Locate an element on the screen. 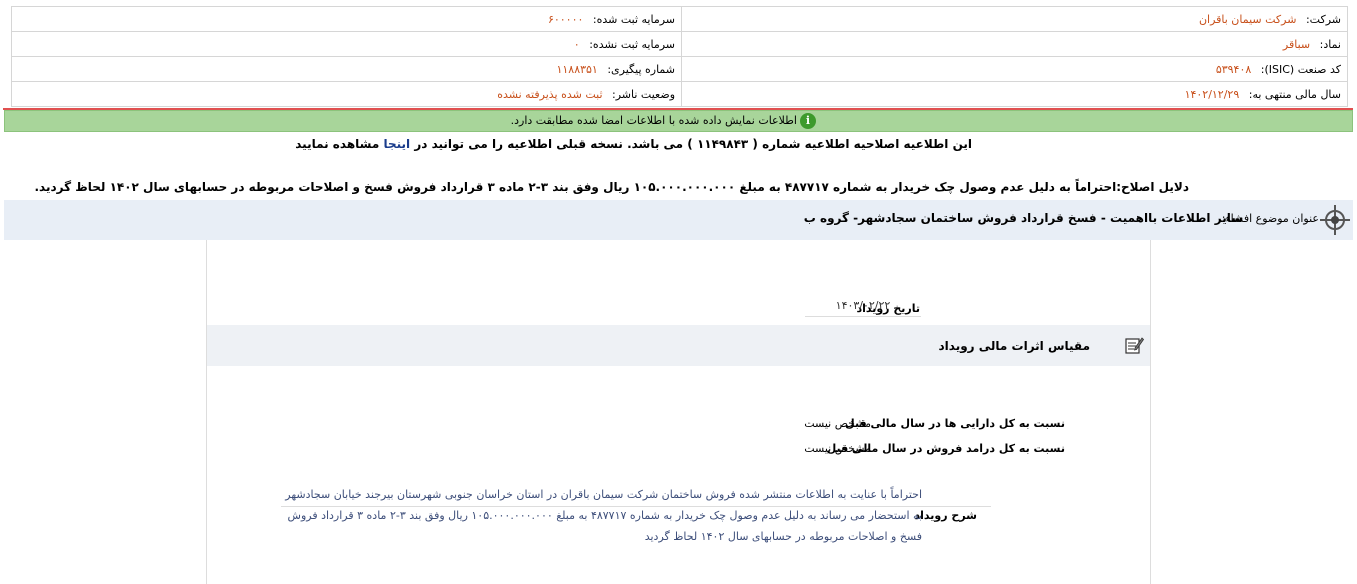  financial-effects-header: مقیاس اثرات مالی رویداد is located at coordinates (678, 345).